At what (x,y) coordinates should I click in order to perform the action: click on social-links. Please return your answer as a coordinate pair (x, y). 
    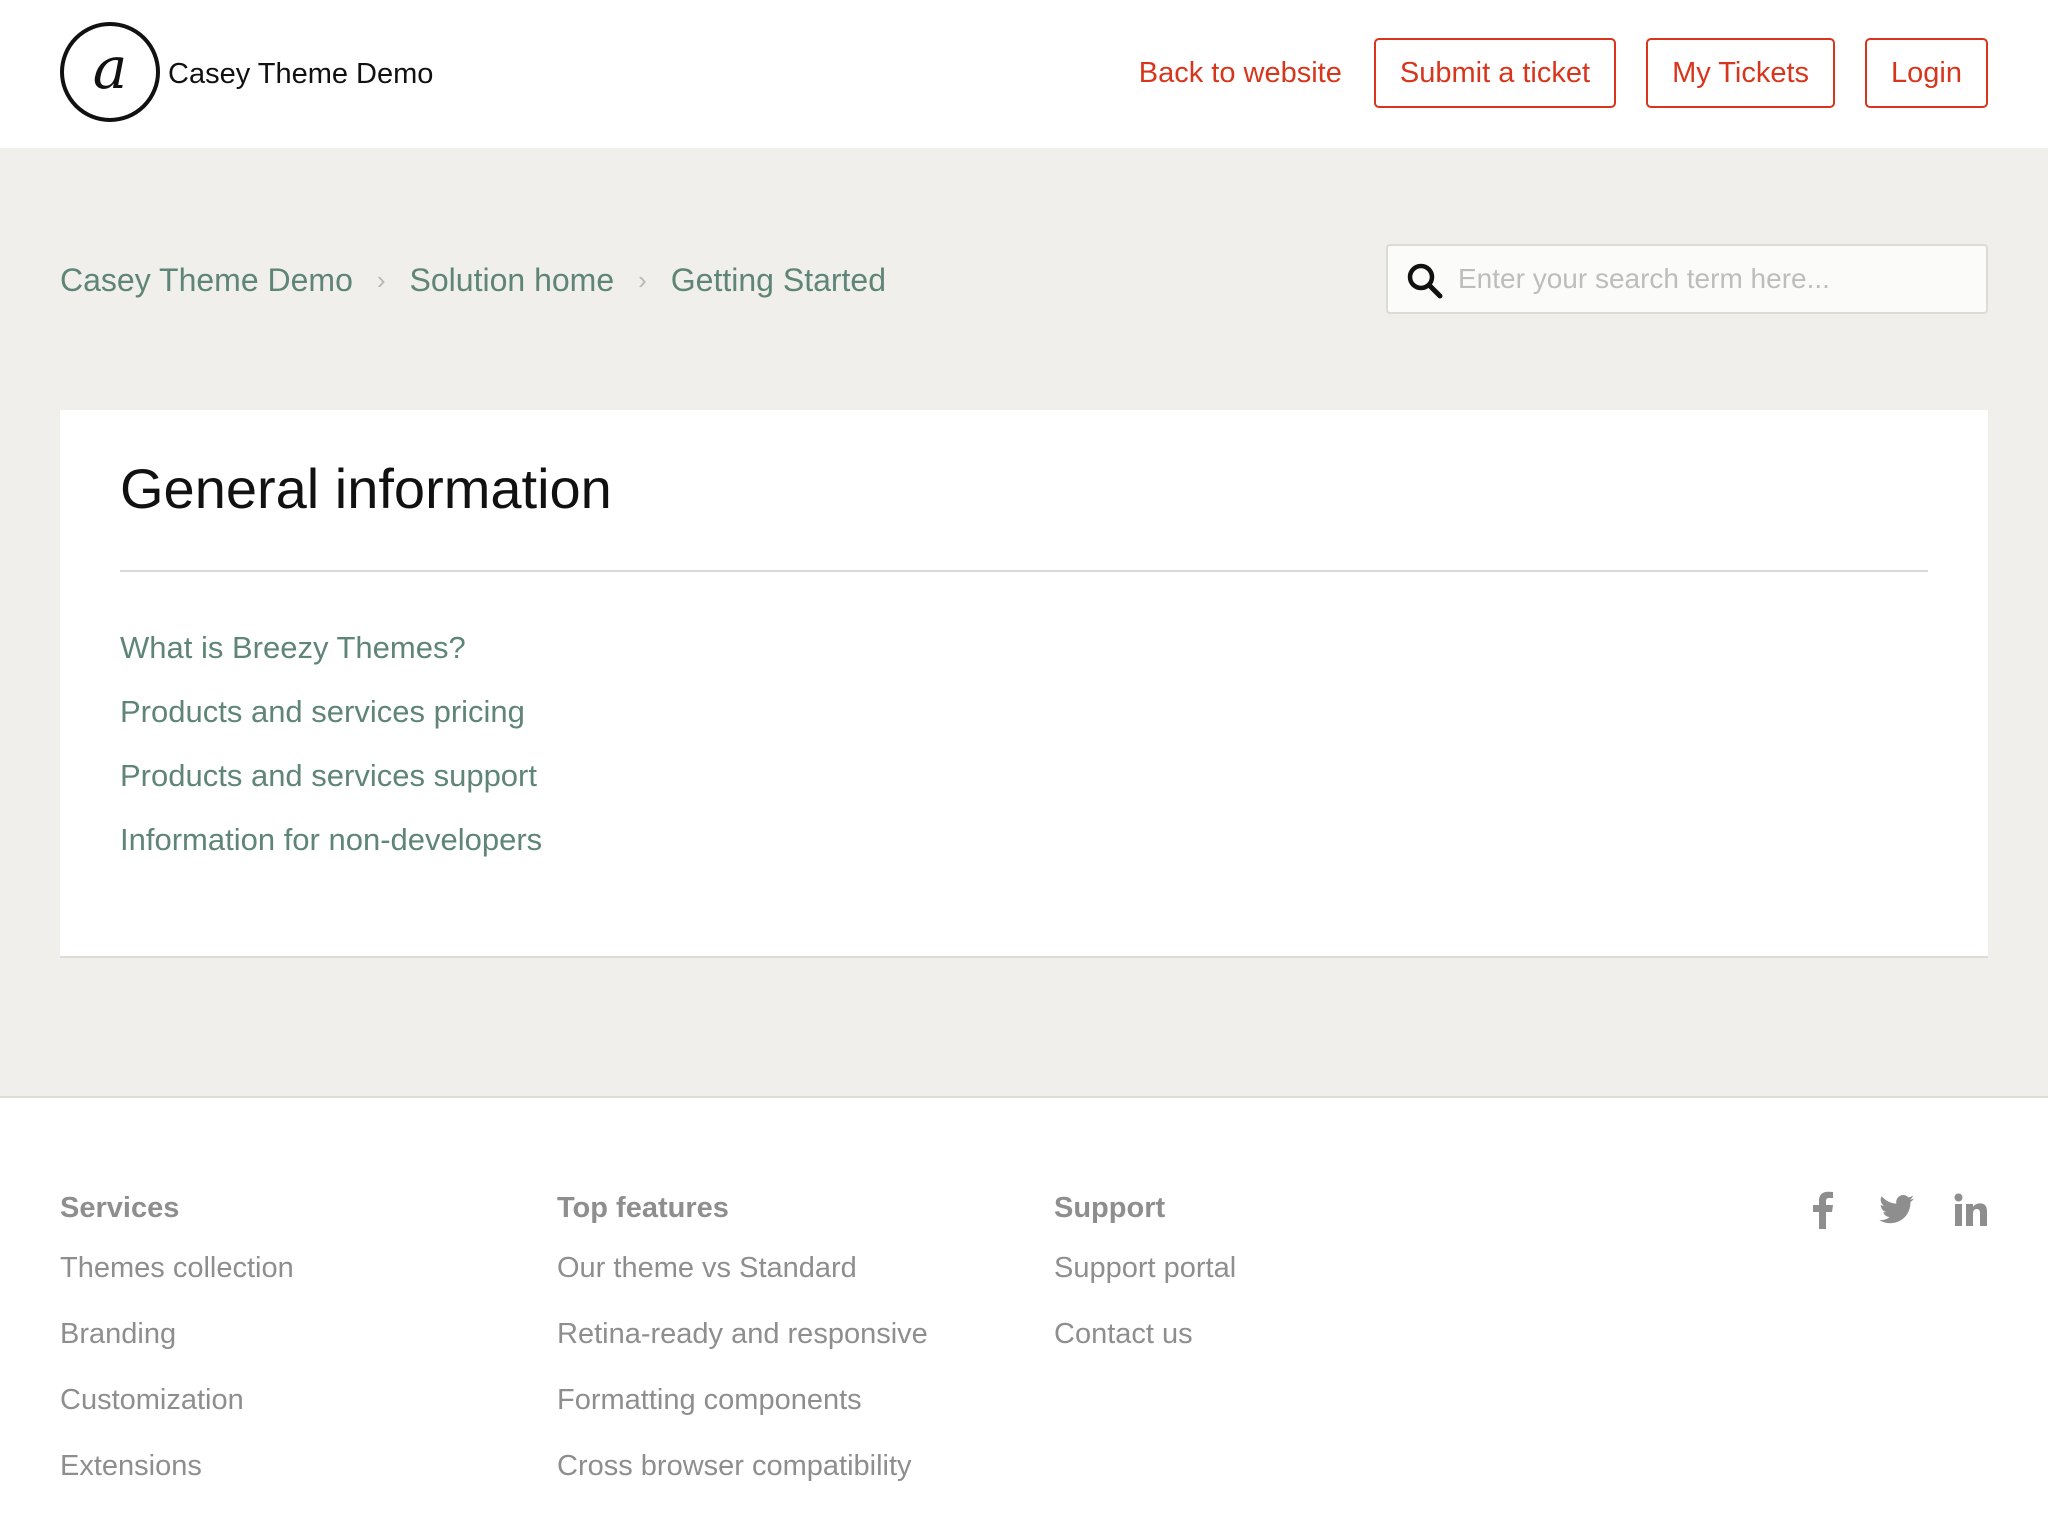
    Looking at the image, I should click on (1897, 1210).